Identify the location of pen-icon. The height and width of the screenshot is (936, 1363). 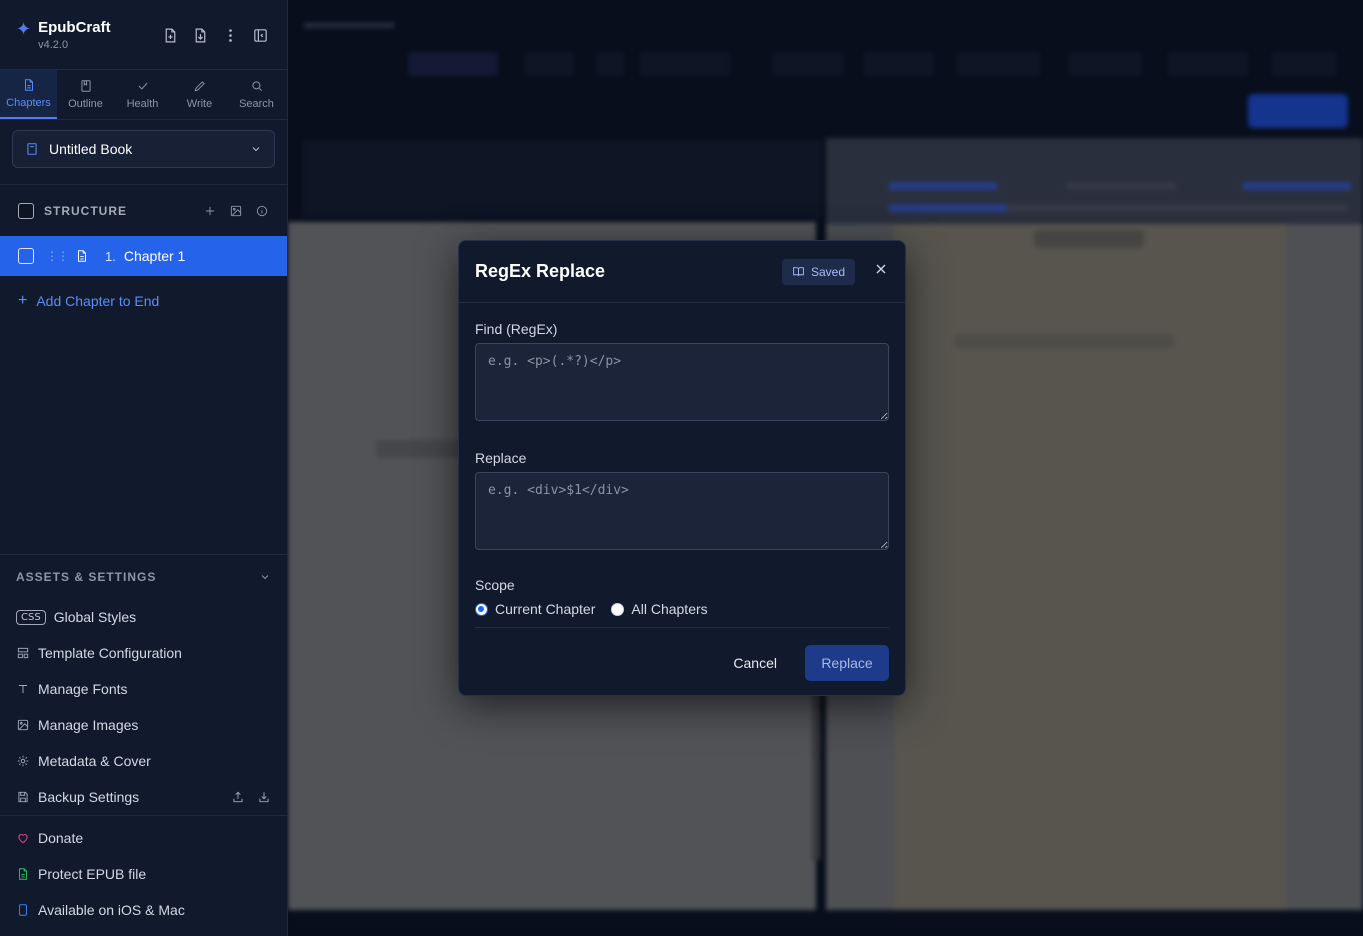
(199, 86).